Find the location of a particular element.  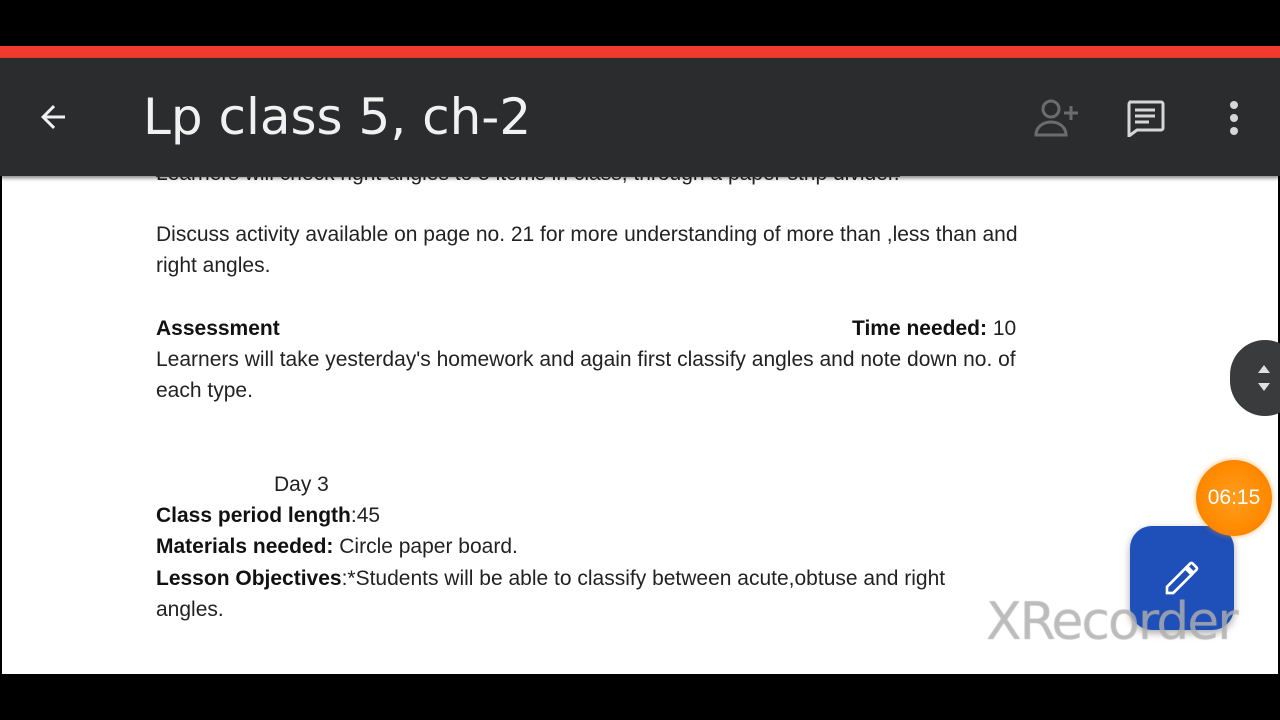

time-needed-value: 10 is located at coordinates (1001, 328).